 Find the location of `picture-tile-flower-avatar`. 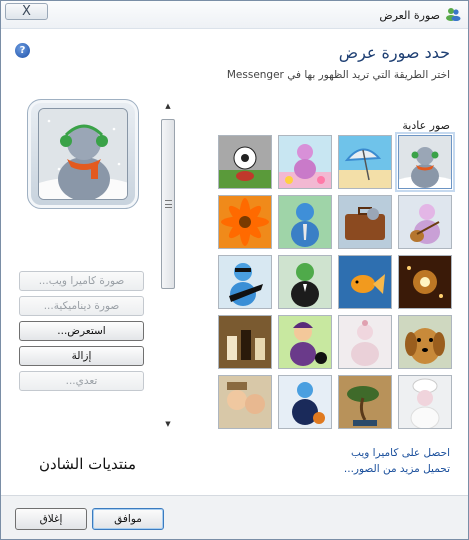

picture-tile-flower-avatar is located at coordinates (305, 162).